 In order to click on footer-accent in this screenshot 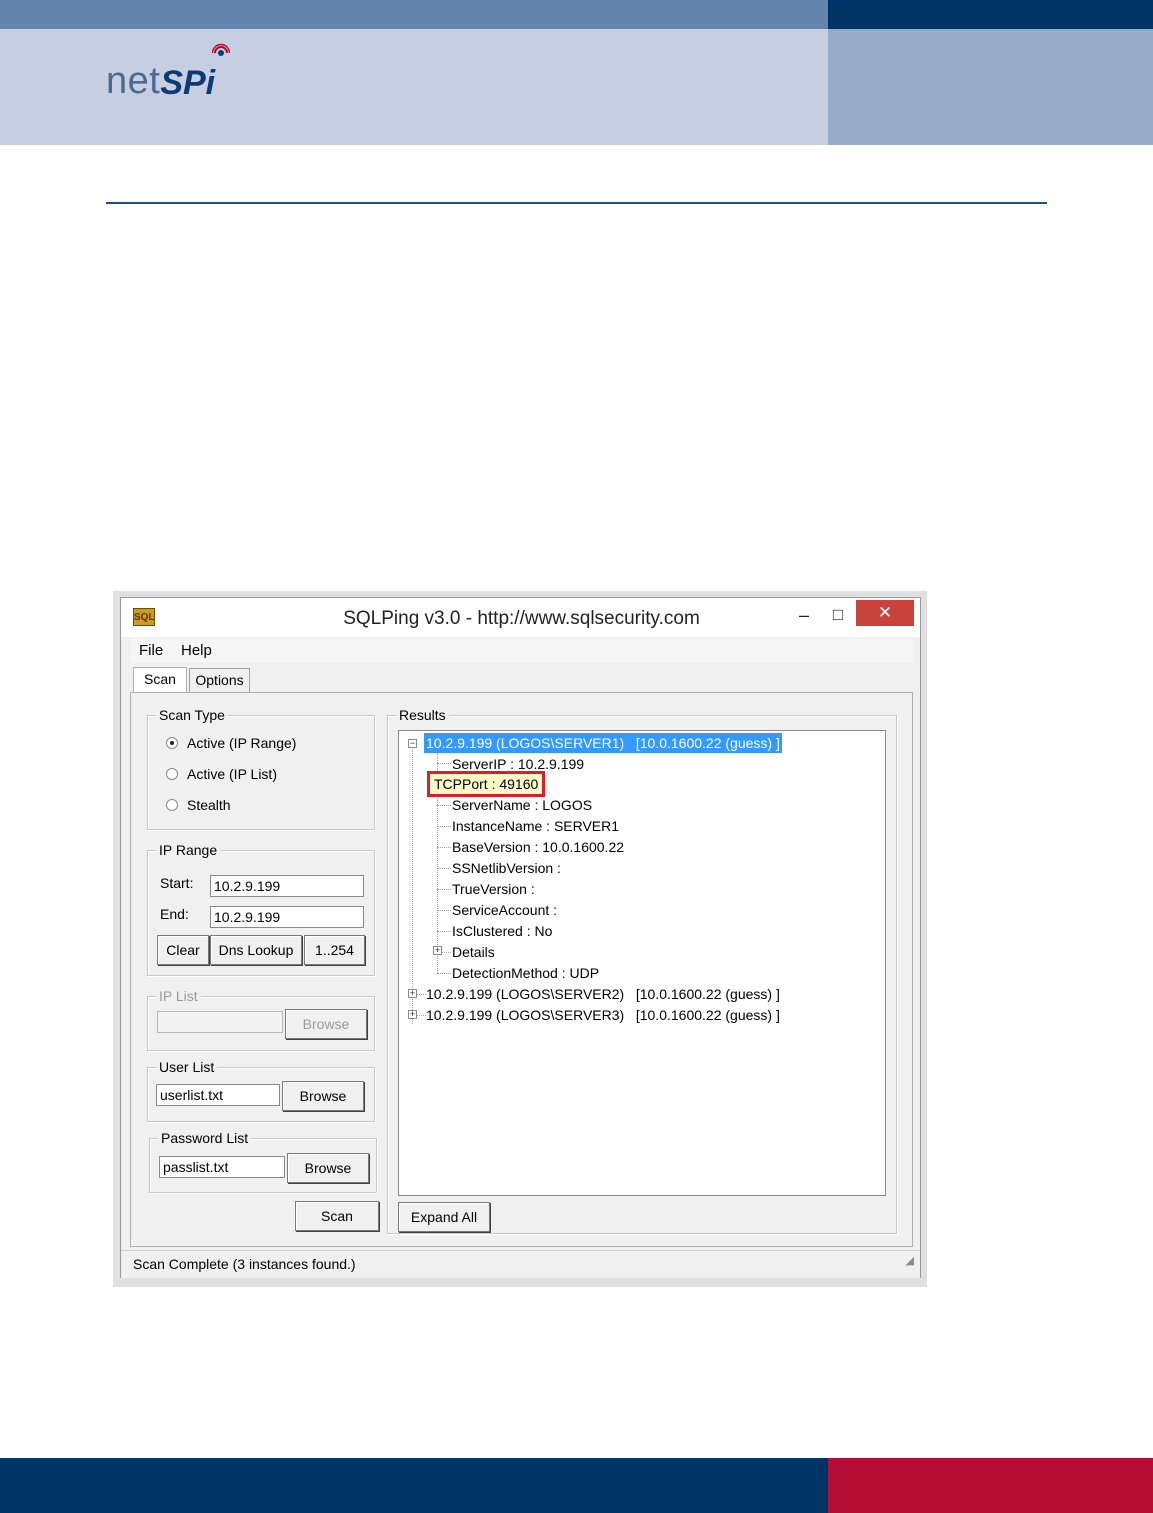, I will do `click(990, 1485)`.